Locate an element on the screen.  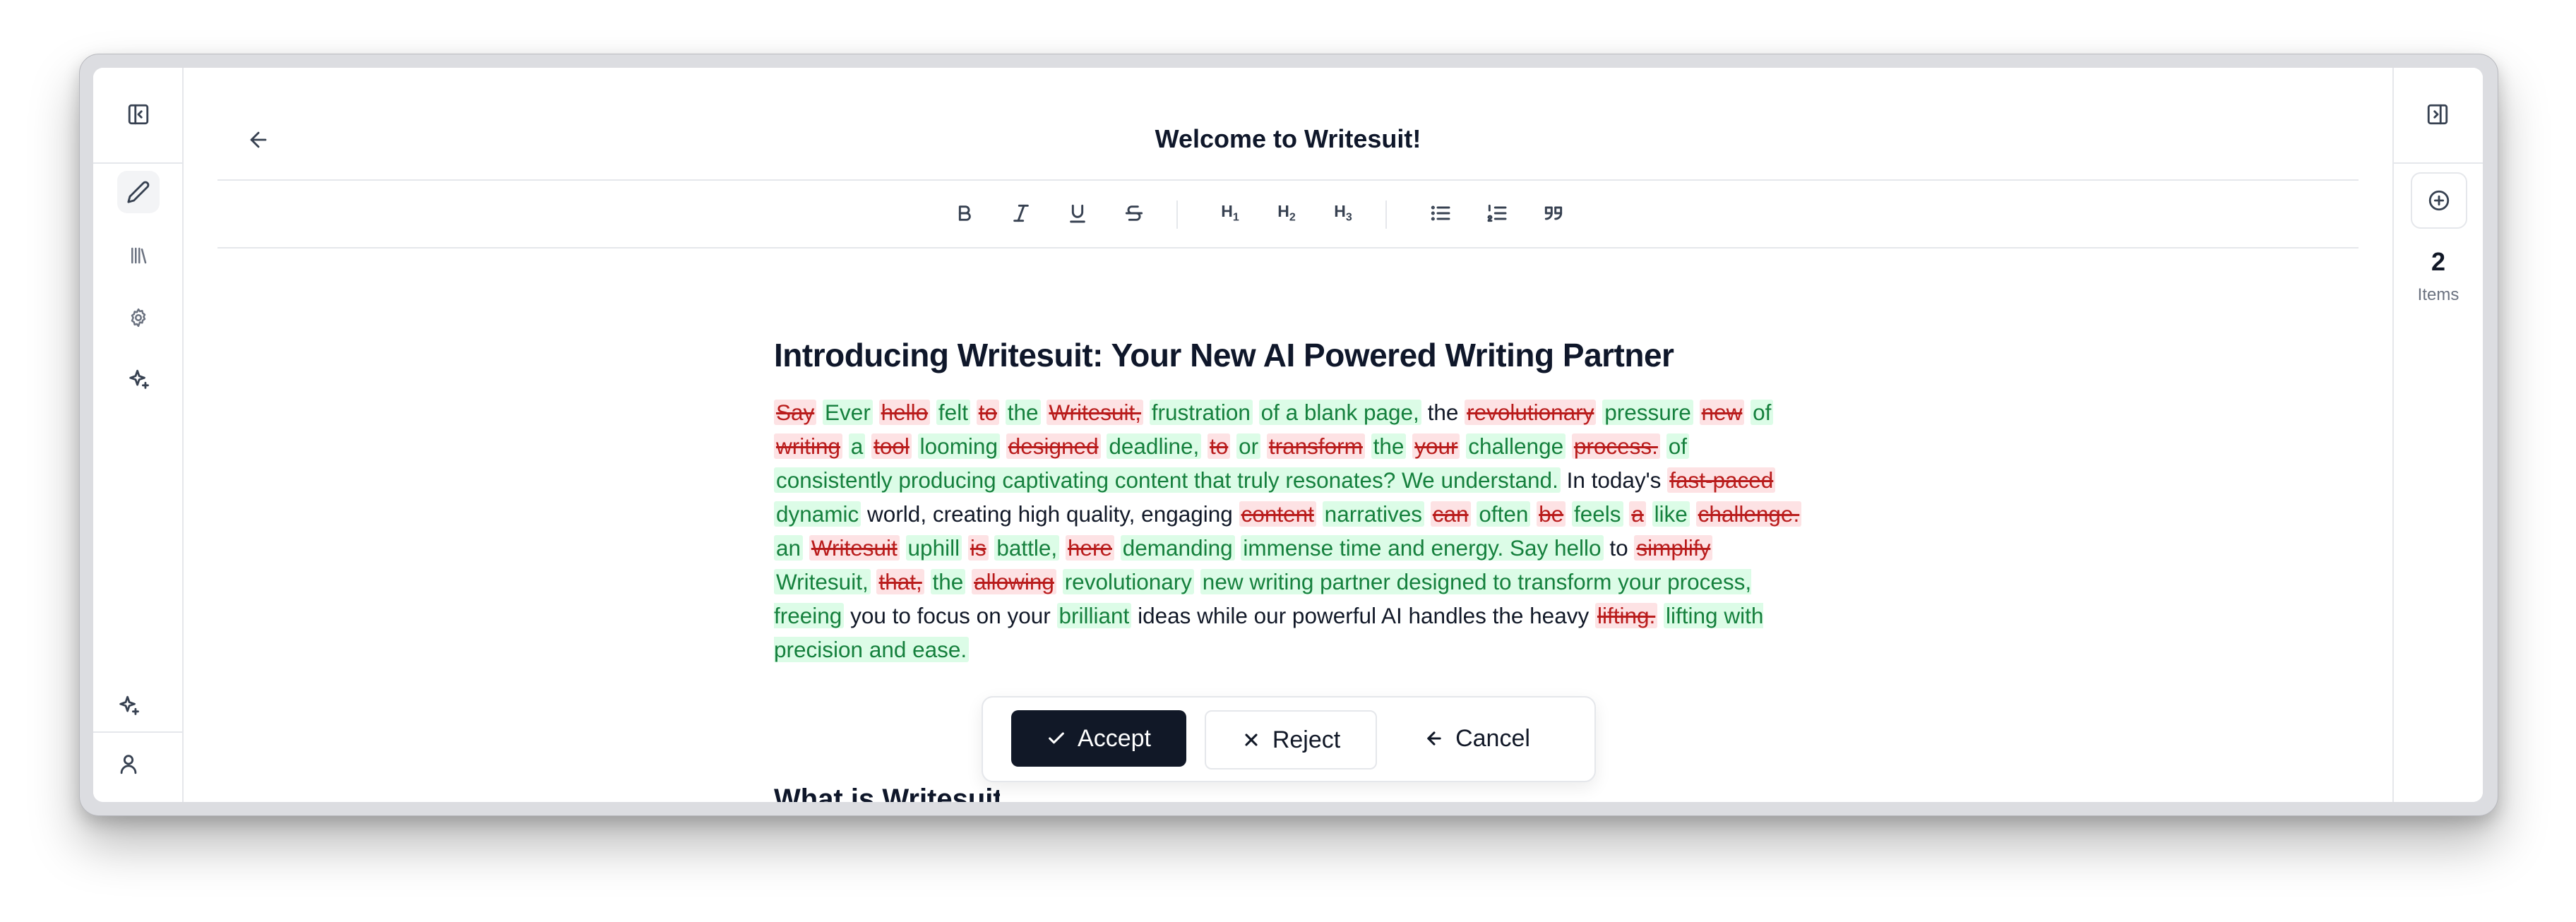
account-button is located at coordinates (128, 764).